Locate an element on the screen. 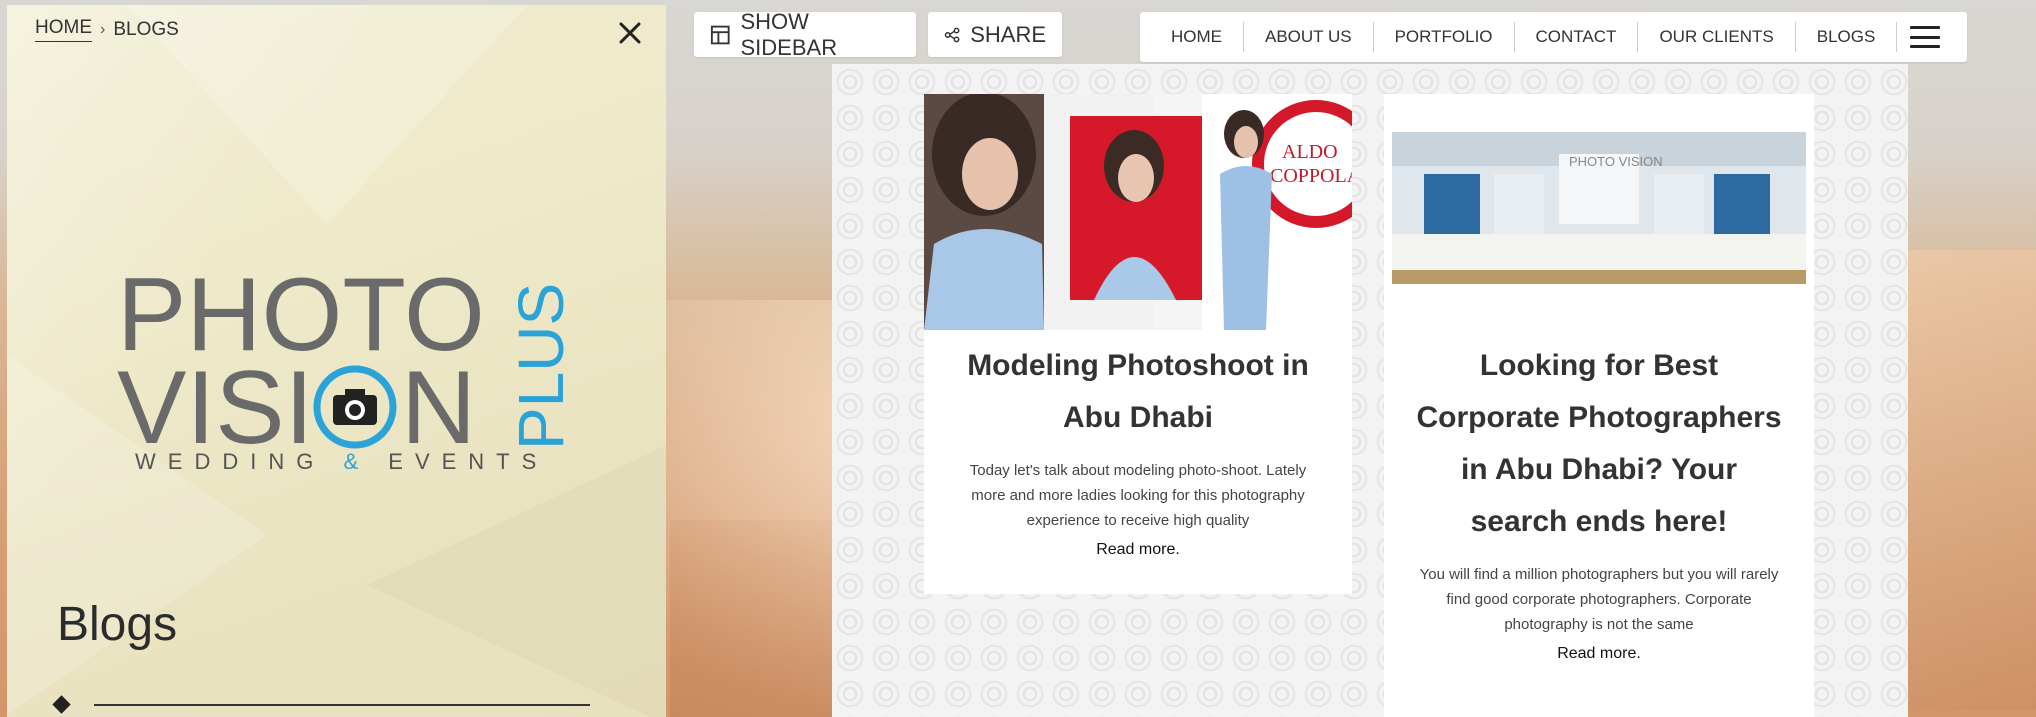  sidebar-layout-icon is located at coordinates (720, 34).